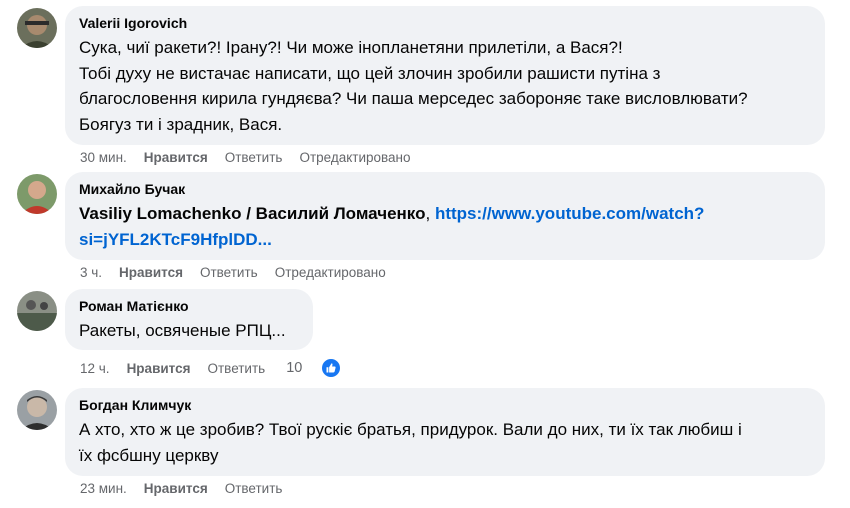 The image size is (850, 508). I want to click on comment-actions: 3 ч. Нравится Ответить Отредактировано, so click(241, 272).